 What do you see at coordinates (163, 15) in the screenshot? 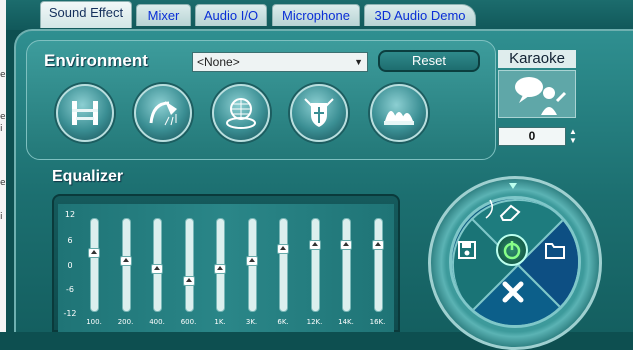
I see `tab-mixer: Mixer` at bounding box center [163, 15].